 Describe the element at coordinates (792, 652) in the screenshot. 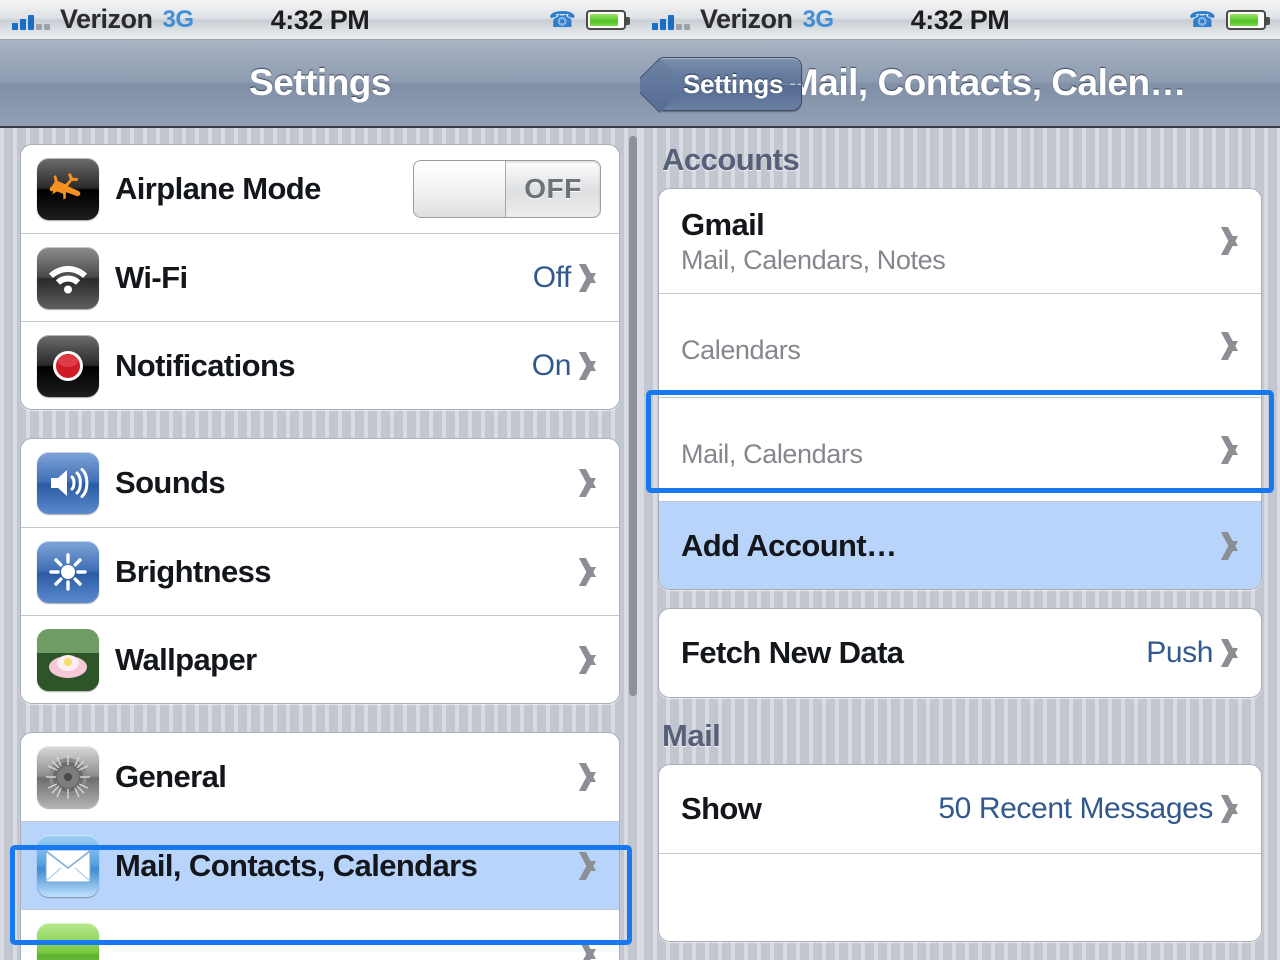

I see `row-label: Fetch New Data` at that location.